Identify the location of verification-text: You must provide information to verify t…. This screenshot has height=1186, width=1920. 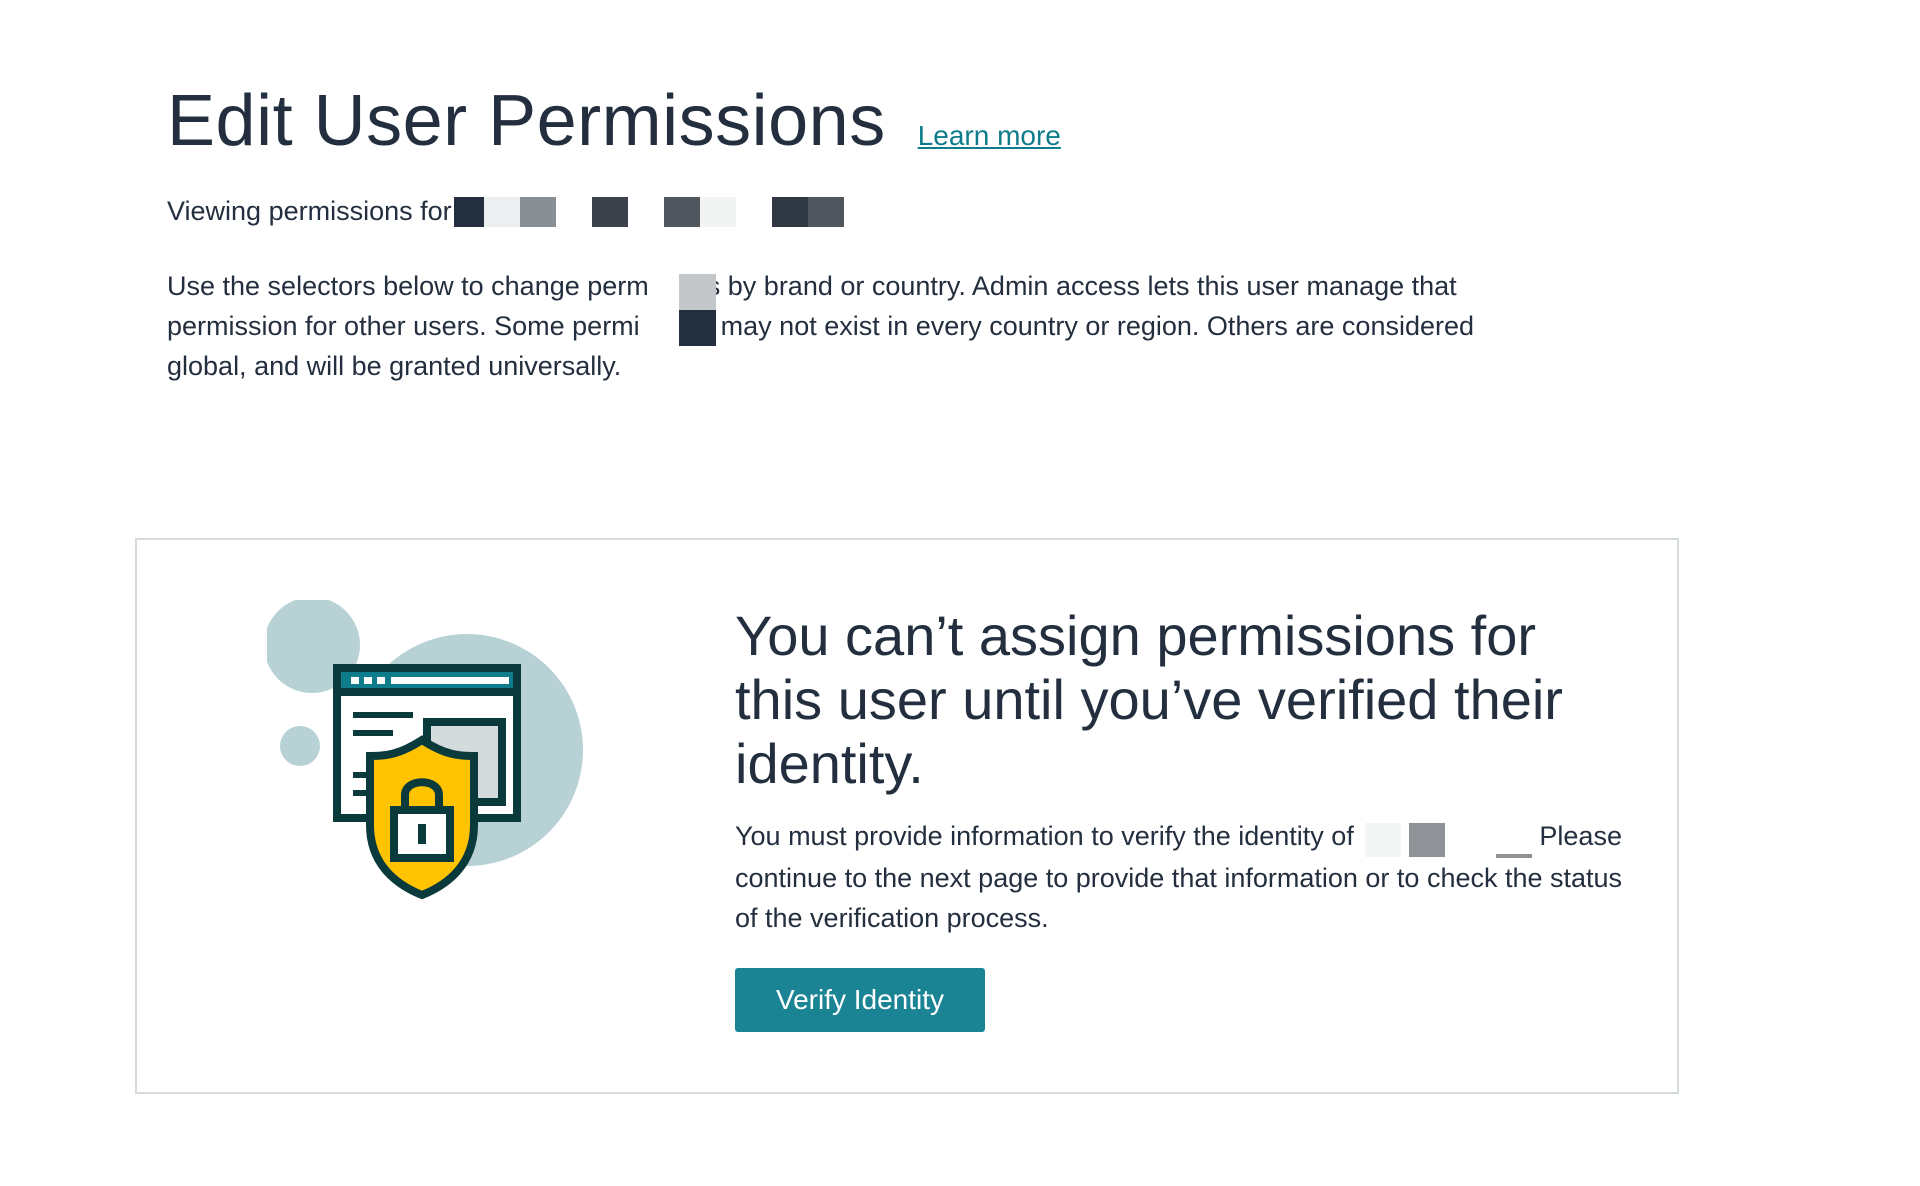
(1185, 877).